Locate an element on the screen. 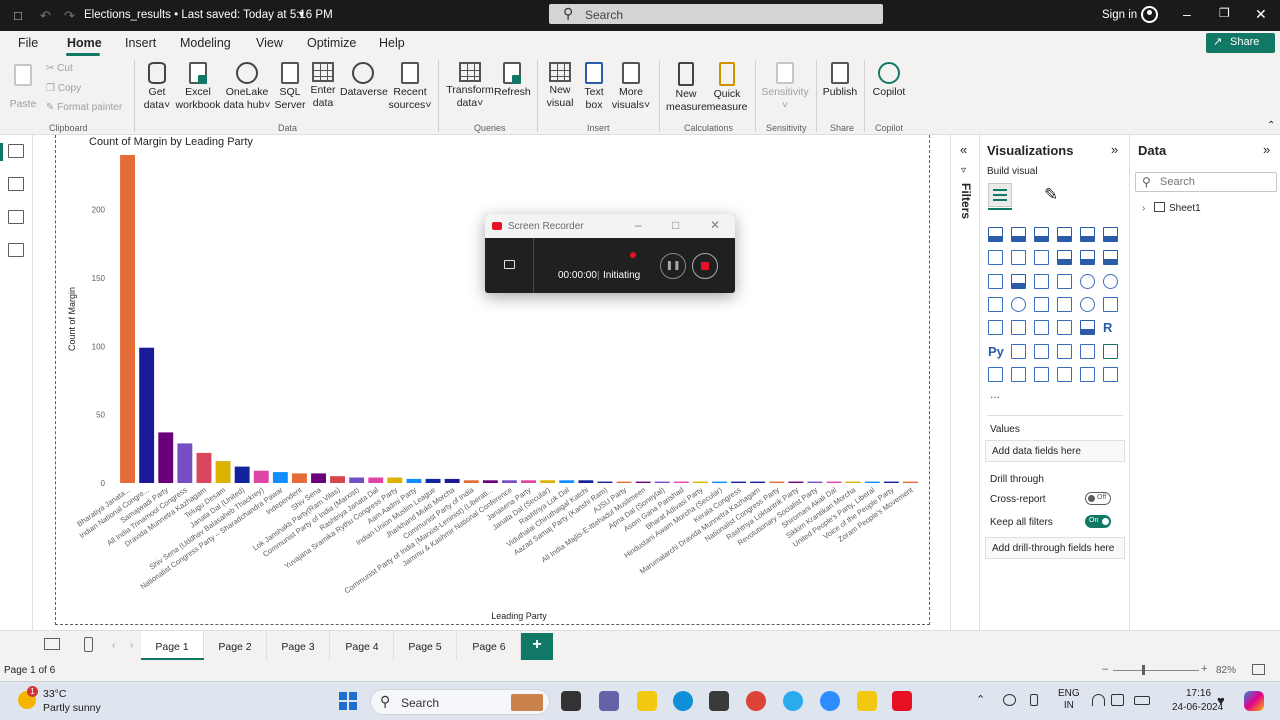  expand-filters-icon: « is located at coordinates (963, 149).